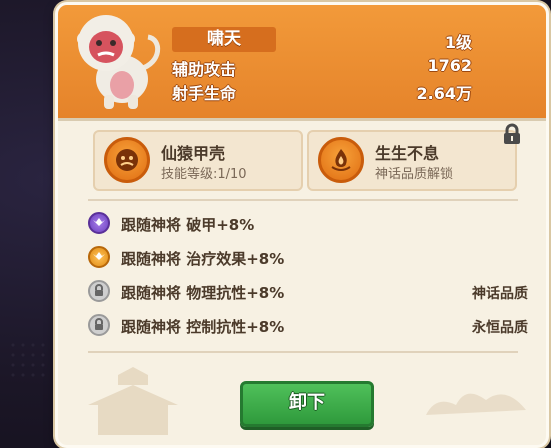 The height and width of the screenshot is (448, 551). I want to click on bonus-text: 跟随神将 破甲+8%, so click(188, 225).